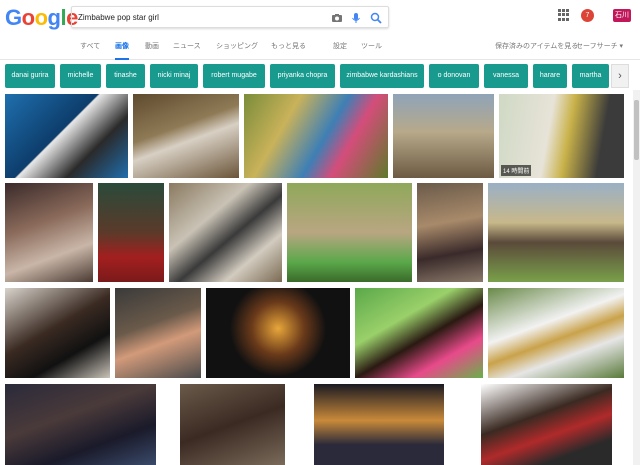 The image size is (640, 465). What do you see at coordinates (590, 76) in the screenshot?
I see `chip: martha` at bounding box center [590, 76].